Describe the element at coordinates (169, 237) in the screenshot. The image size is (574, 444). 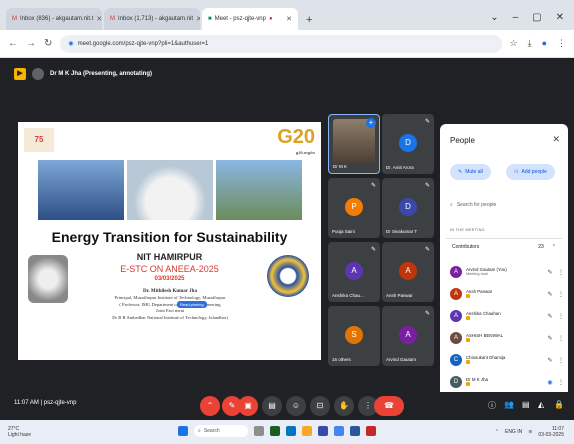
I see `slide-title: Energy Transition for Sustainability` at that location.